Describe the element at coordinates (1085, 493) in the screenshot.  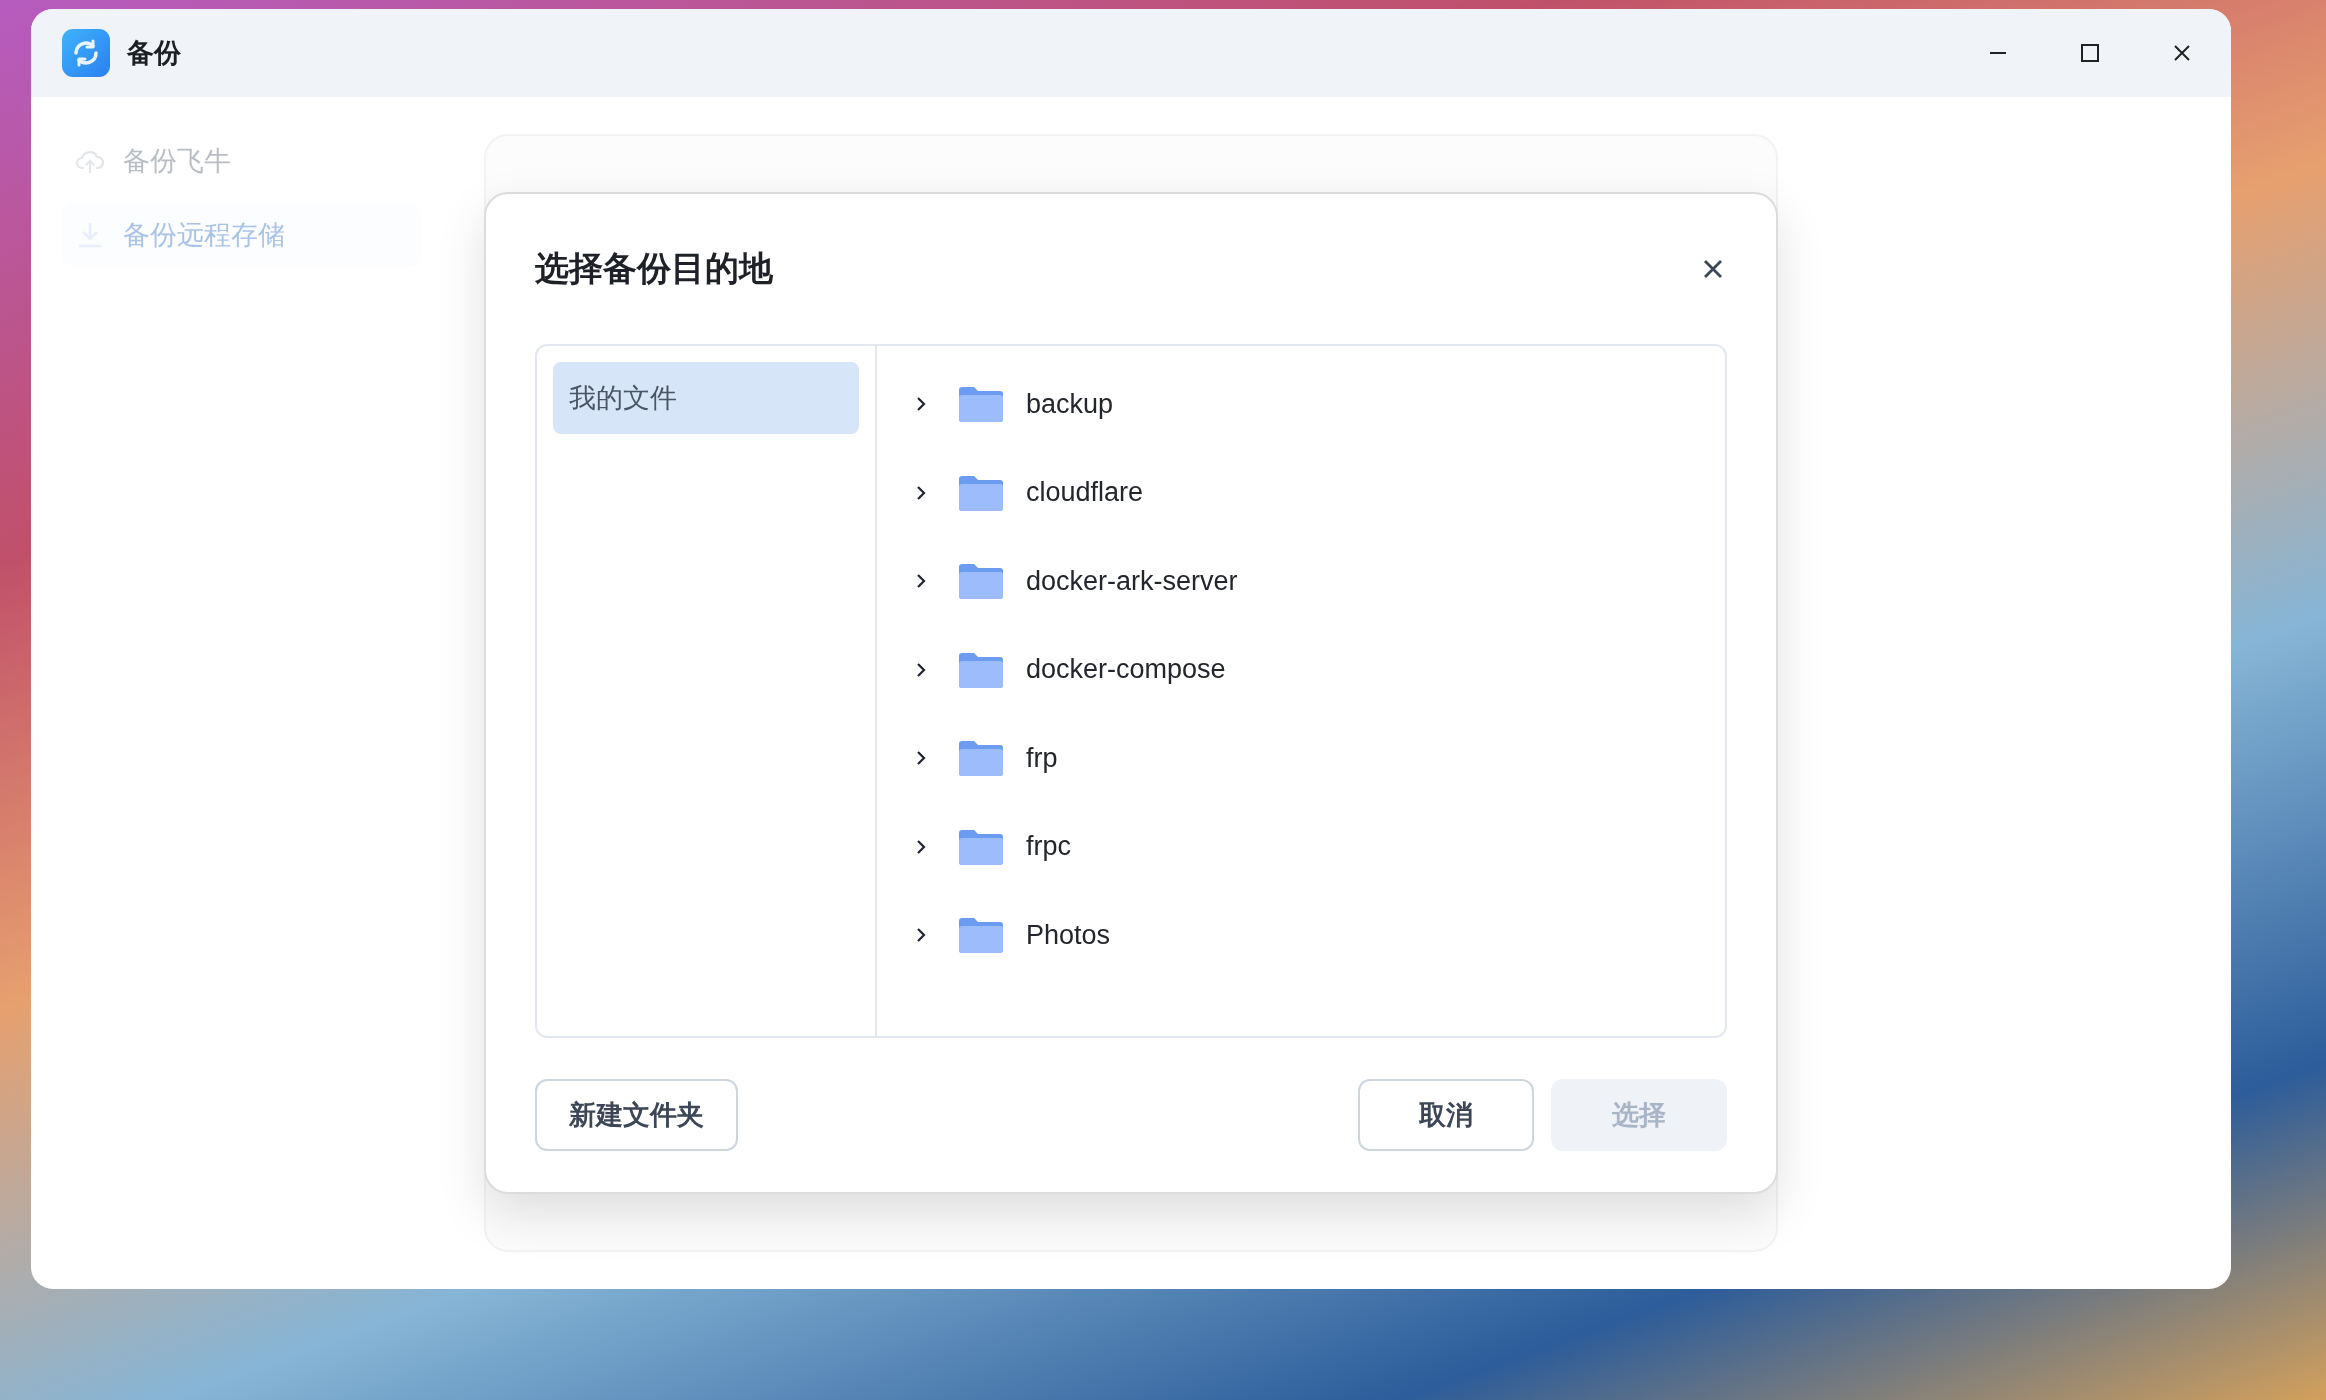
I see `folder-name: cloudflare` at that location.